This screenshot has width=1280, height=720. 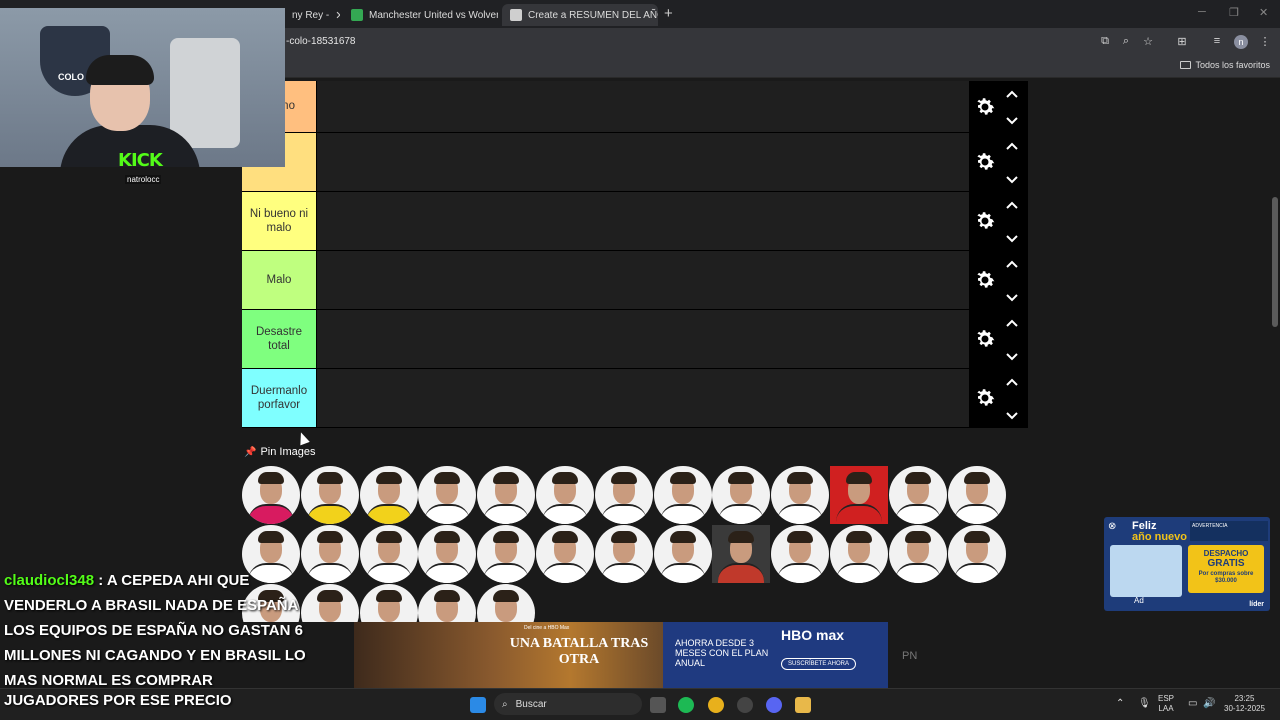 I want to click on page-scrollbar, so click(x=1275, y=262).